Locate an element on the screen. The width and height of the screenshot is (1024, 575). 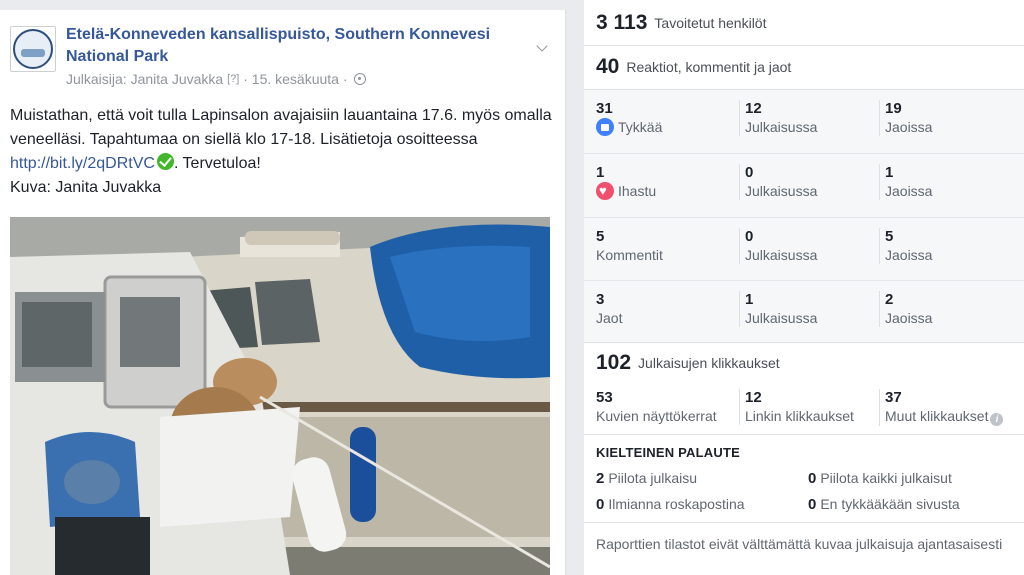
engagement-label: Reaktiot, kommentit ja jaot is located at coordinates (709, 66).